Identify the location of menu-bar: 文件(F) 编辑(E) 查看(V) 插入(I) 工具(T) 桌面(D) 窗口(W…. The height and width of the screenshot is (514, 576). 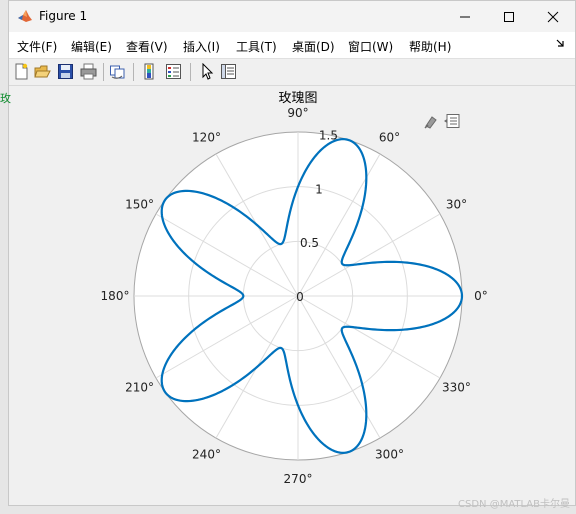
(292, 45).